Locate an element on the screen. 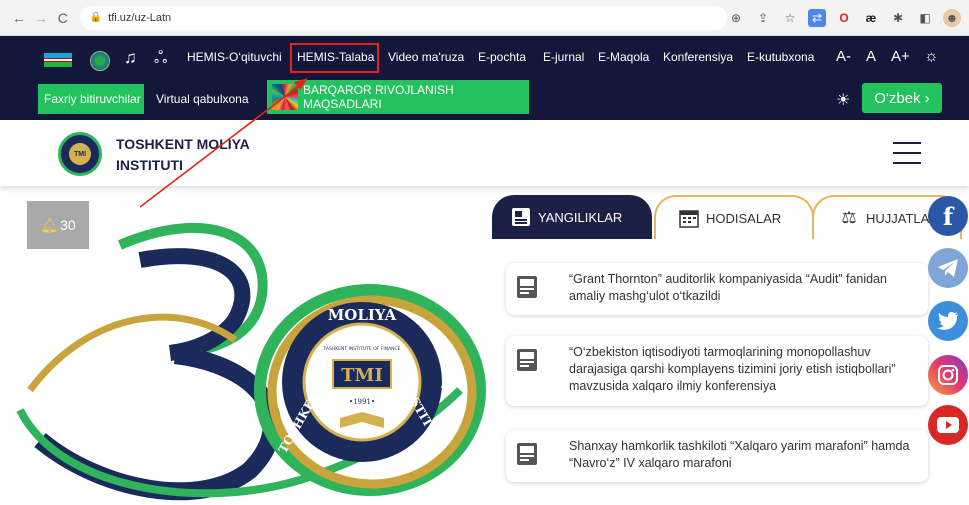 This screenshot has width=969, height=505. telegram-icon is located at coordinates (948, 268).